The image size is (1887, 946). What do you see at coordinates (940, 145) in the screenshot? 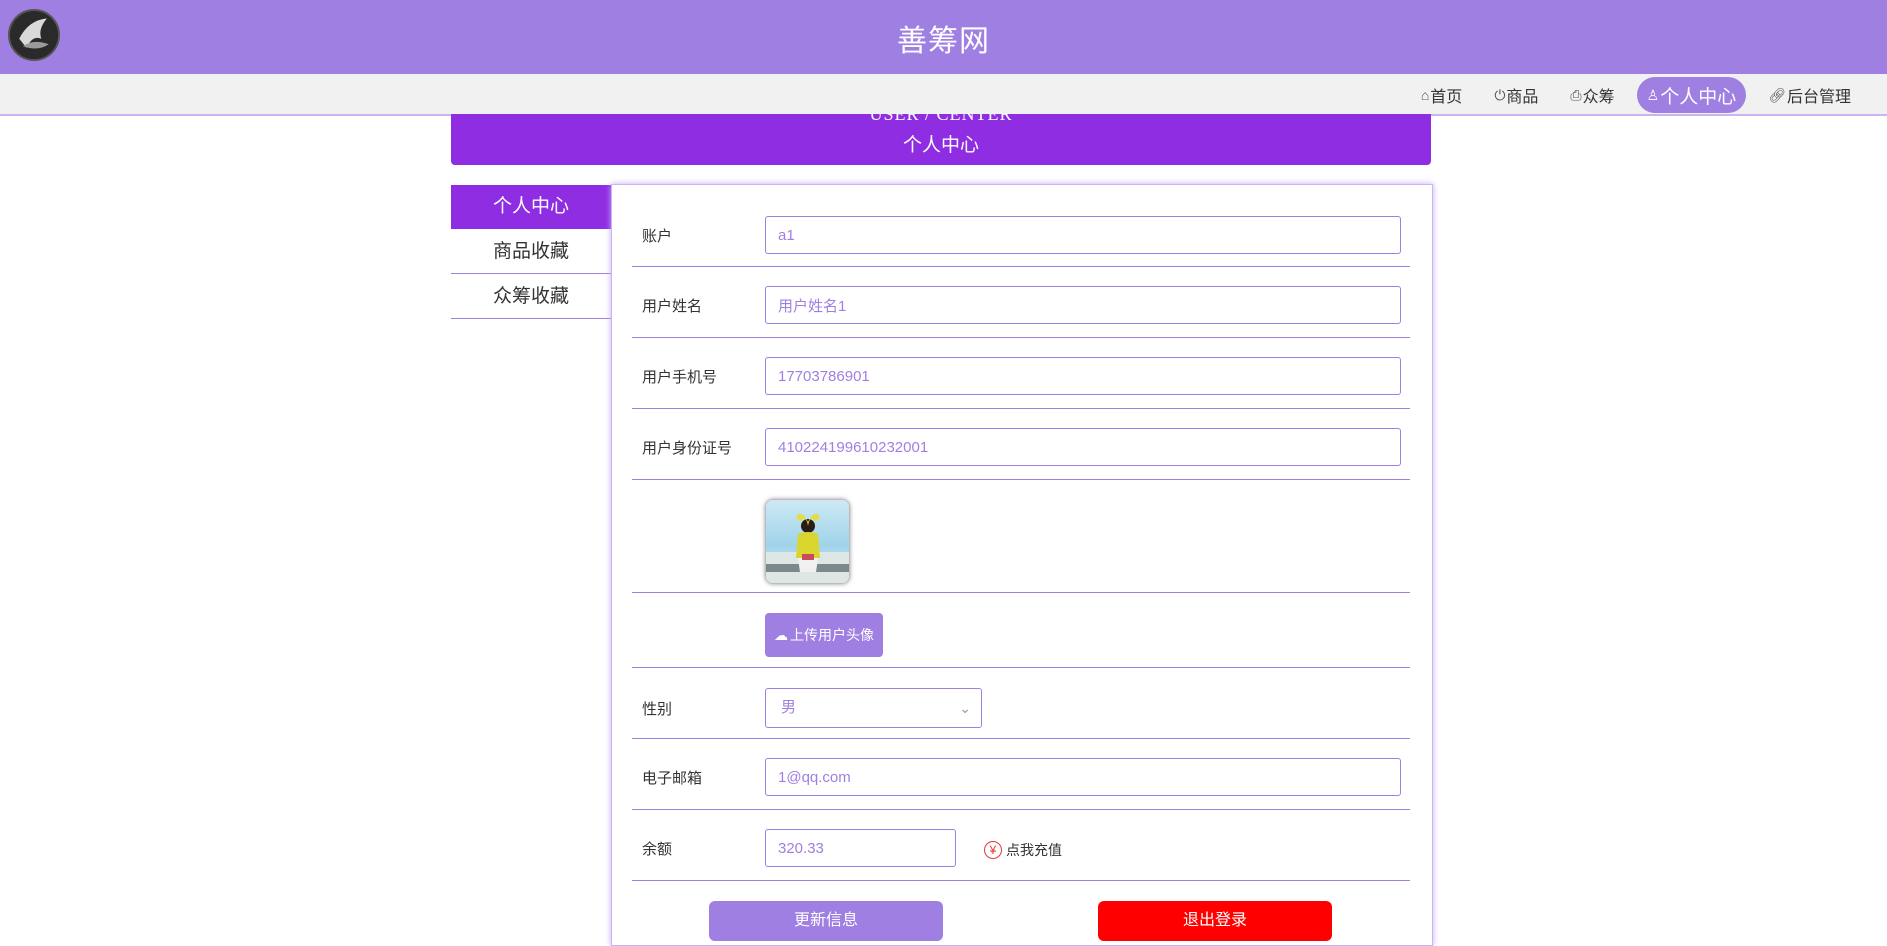
I see `banner-title: 个人中心` at bounding box center [940, 145].